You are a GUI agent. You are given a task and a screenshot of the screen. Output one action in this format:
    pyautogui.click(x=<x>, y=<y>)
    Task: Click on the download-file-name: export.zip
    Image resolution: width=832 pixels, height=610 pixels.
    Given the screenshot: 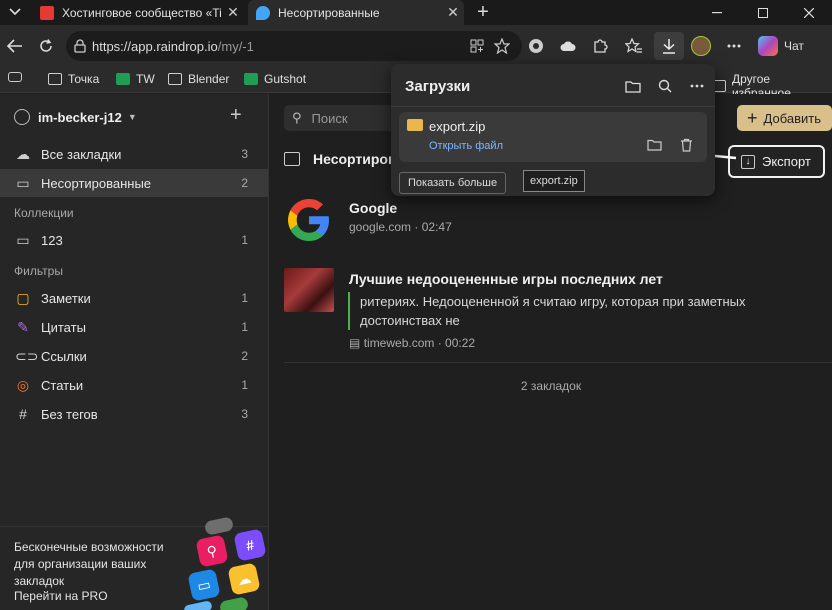 What is the action you would take?
    pyautogui.click(x=457, y=126)
    